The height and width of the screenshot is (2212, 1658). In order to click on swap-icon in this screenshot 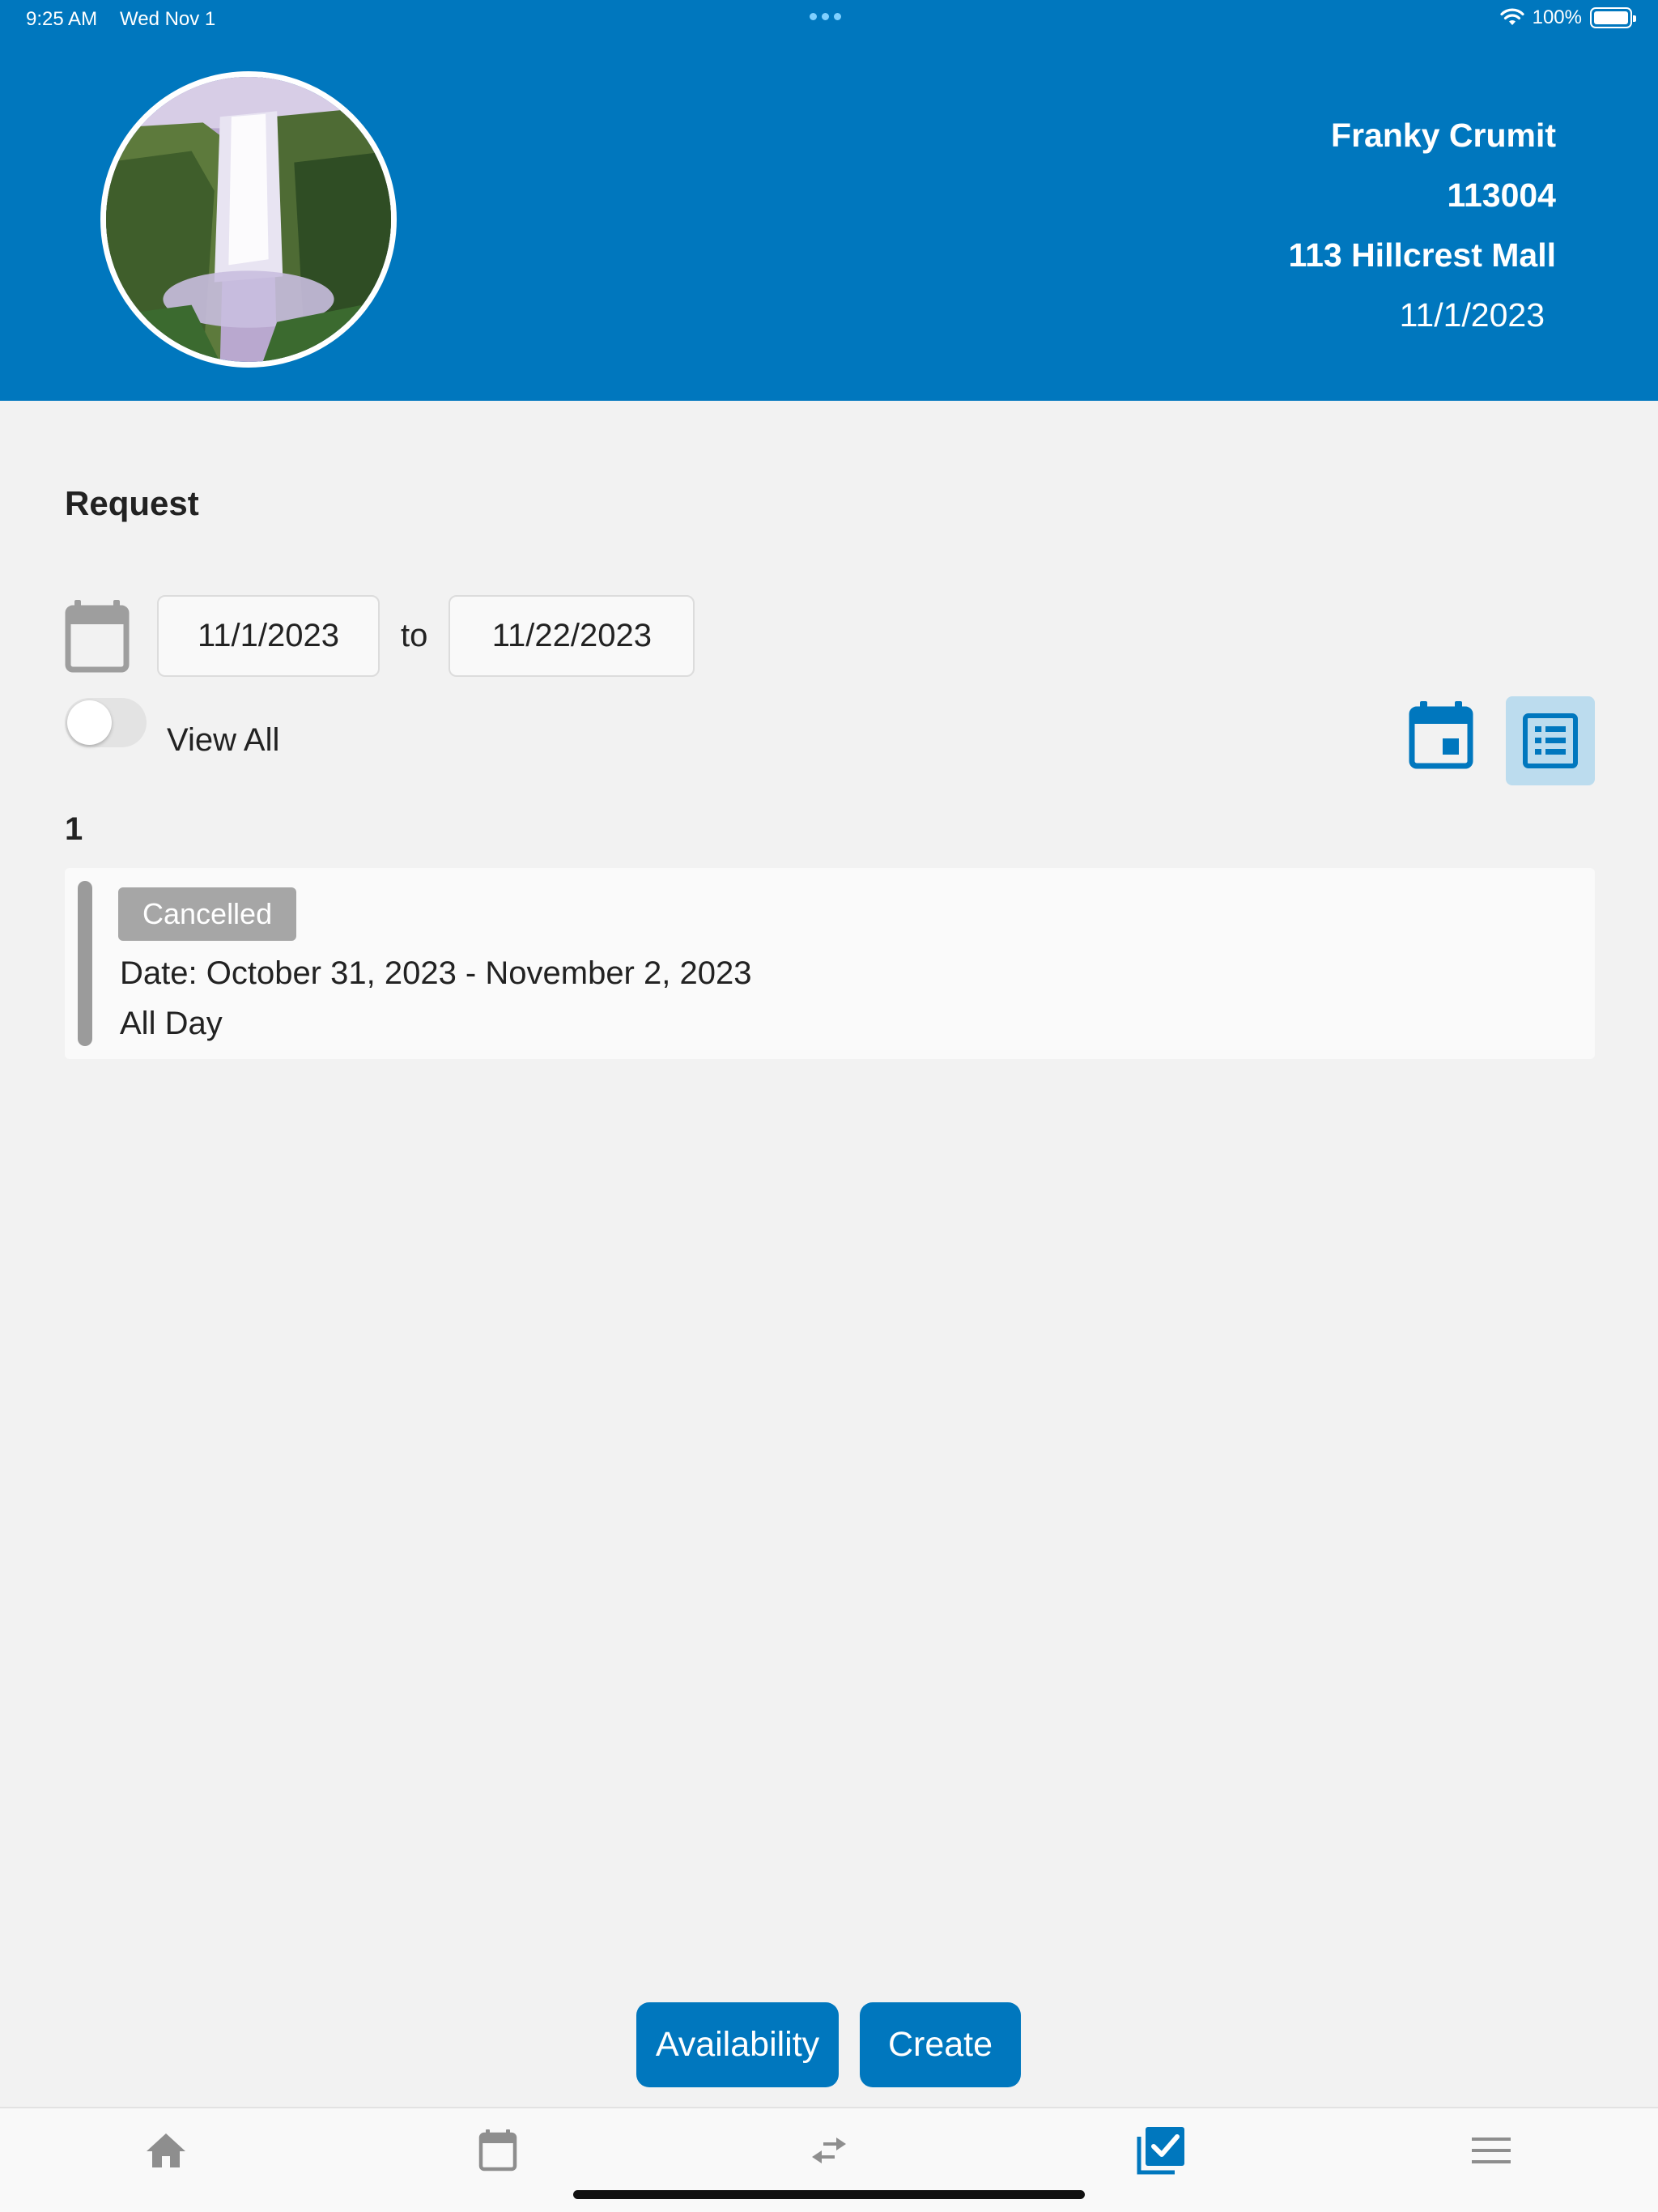, I will do `click(829, 2150)`.